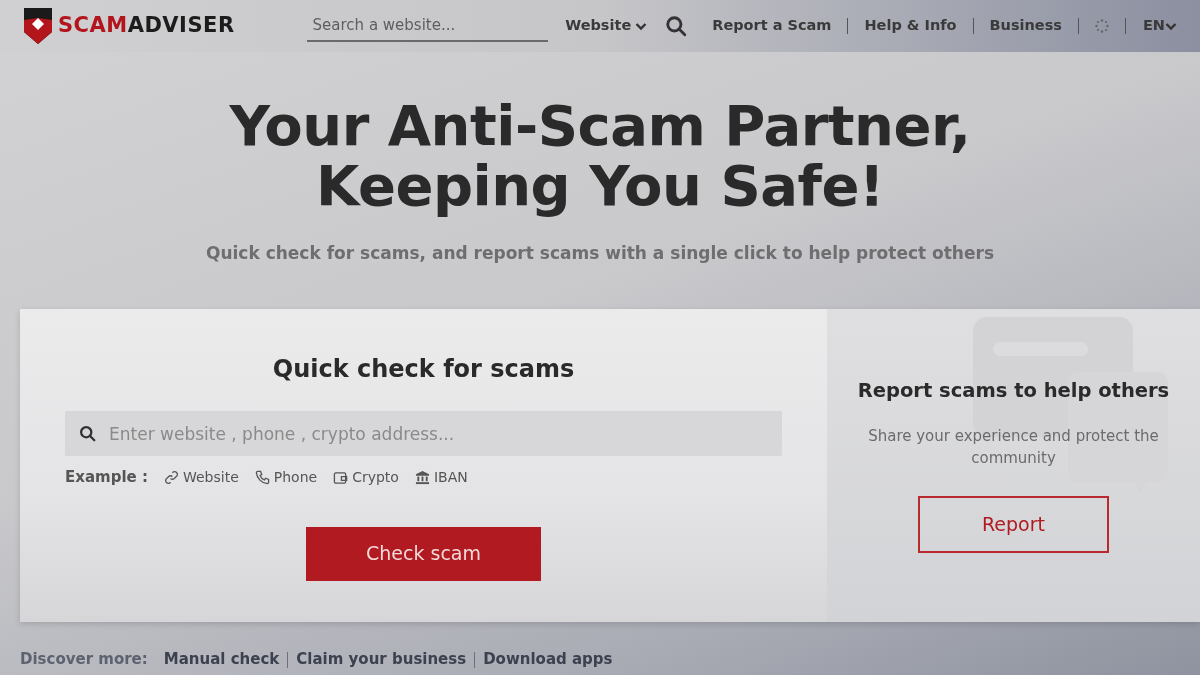 This screenshot has height=675, width=1200. What do you see at coordinates (548, 659) in the screenshot?
I see `discover-link: Download apps` at bounding box center [548, 659].